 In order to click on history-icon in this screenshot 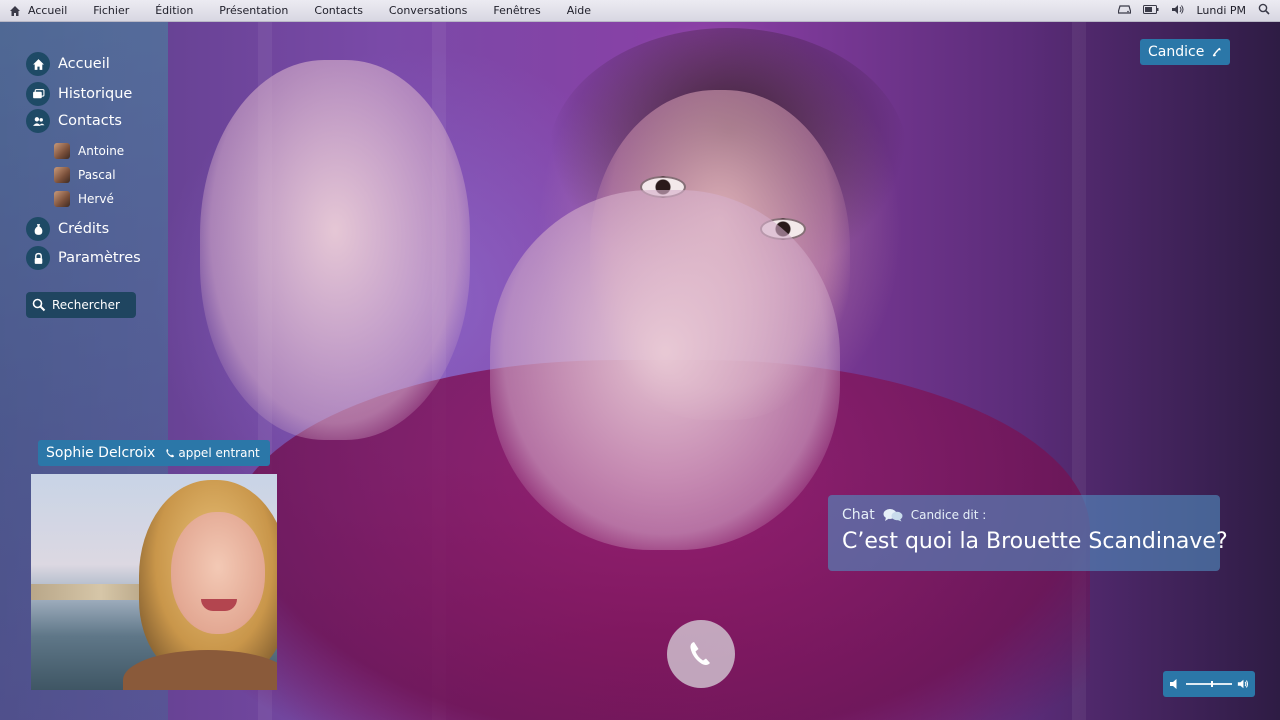, I will do `click(38, 94)`.